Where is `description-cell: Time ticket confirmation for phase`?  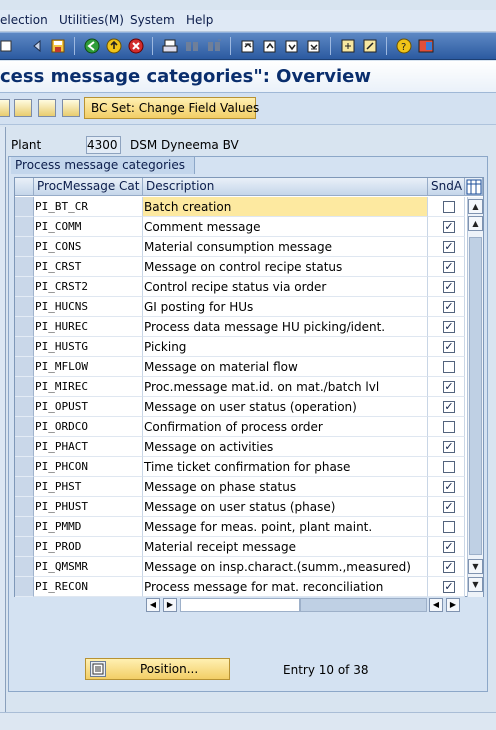
description-cell: Time ticket confirmation for phase is located at coordinates (285, 467).